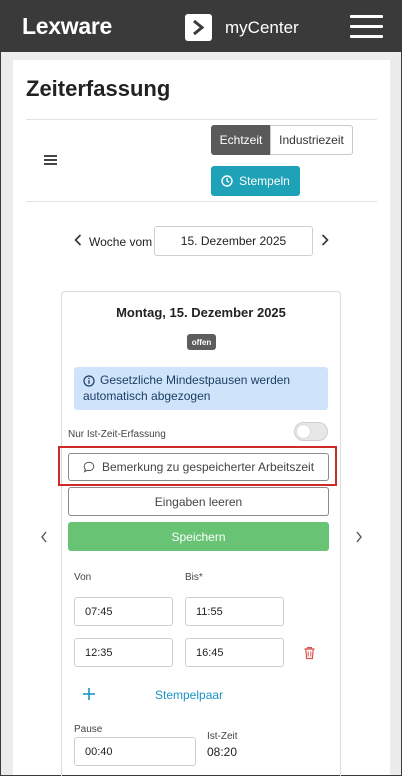  What do you see at coordinates (78, 240) in the screenshot?
I see `week-prev-chevron-icon` at bounding box center [78, 240].